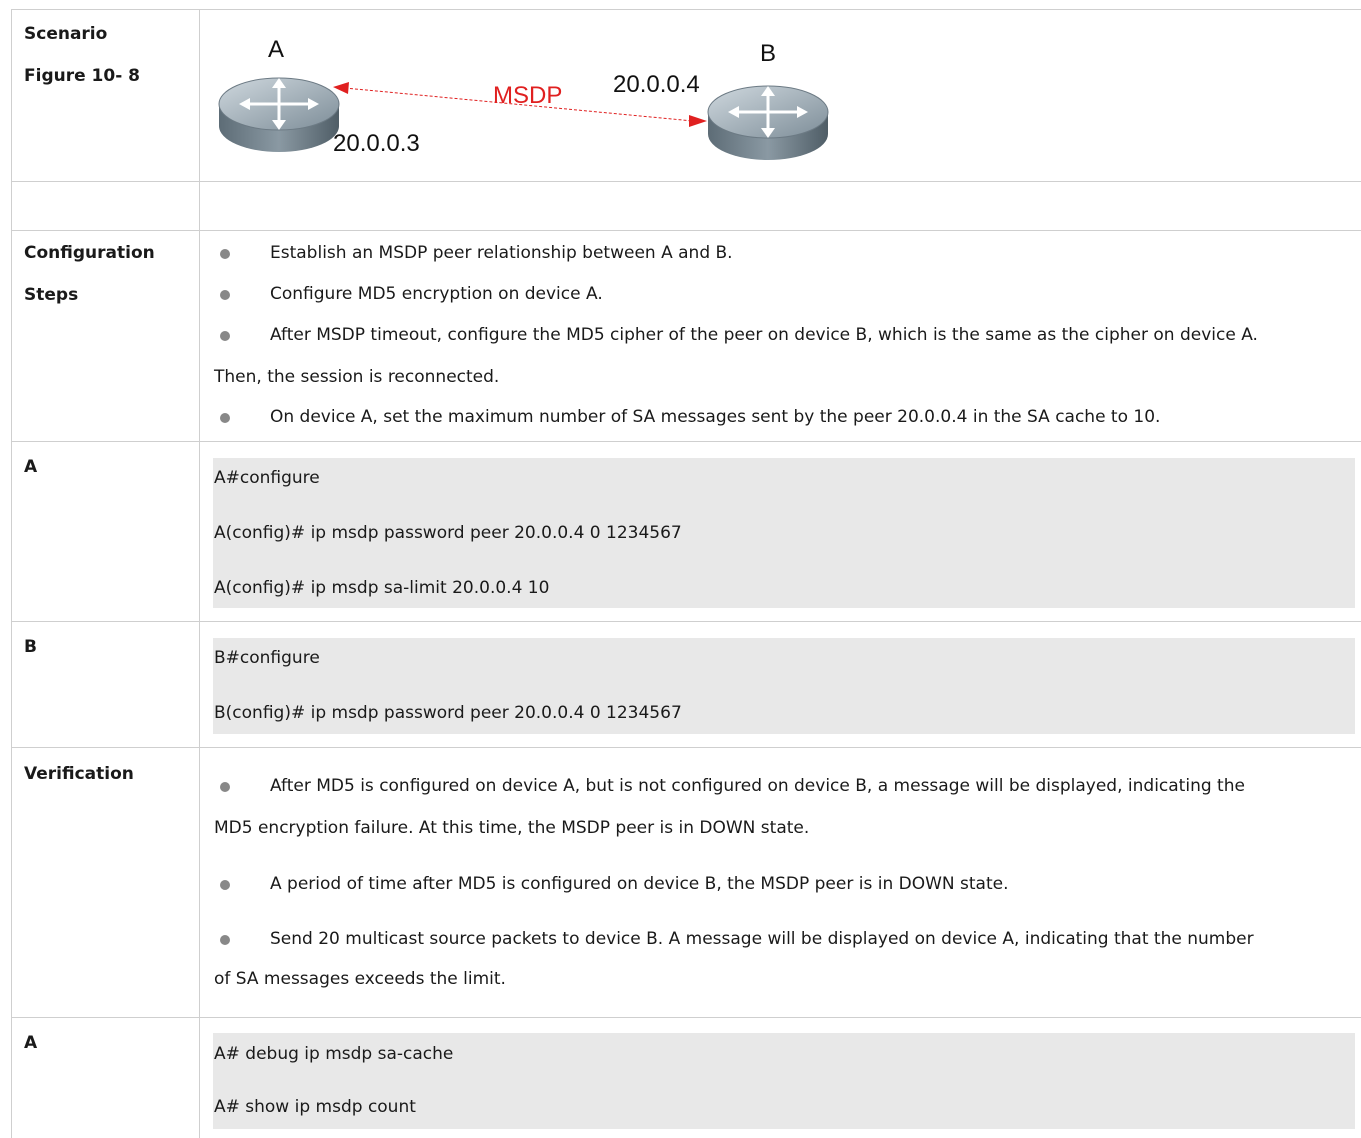  Describe the element at coordinates (89, 253) in the screenshot. I see `config-steps-label: Configuration` at that location.